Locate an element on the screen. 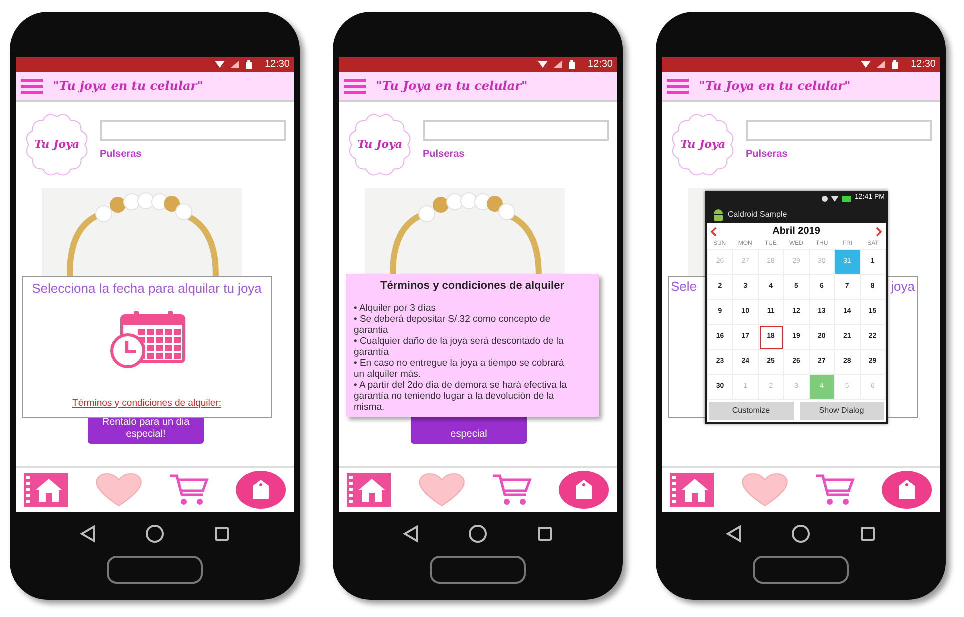 This screenshot has height=617, width=964. next-month-icon is located at coordinates (879, 231).